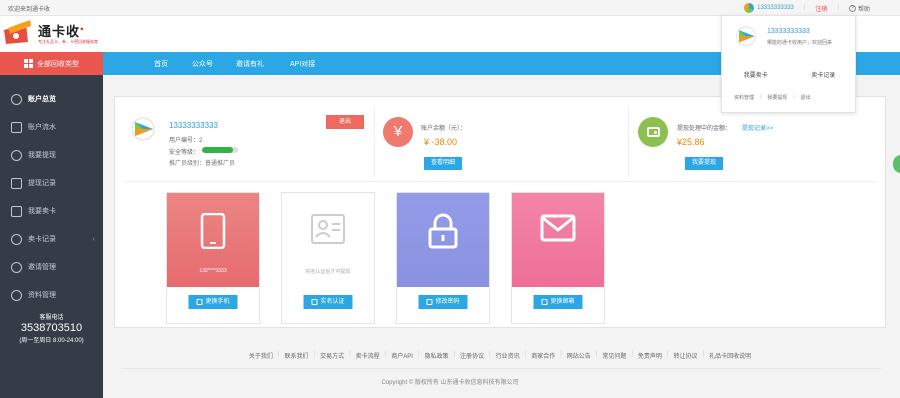 The width and height of the screenshot is (900, 398). What do you see at coordinates (777, 97) in the screenshot?
I see `popover-withdraw-link: 我要提现` at bounding box center [777, 97].